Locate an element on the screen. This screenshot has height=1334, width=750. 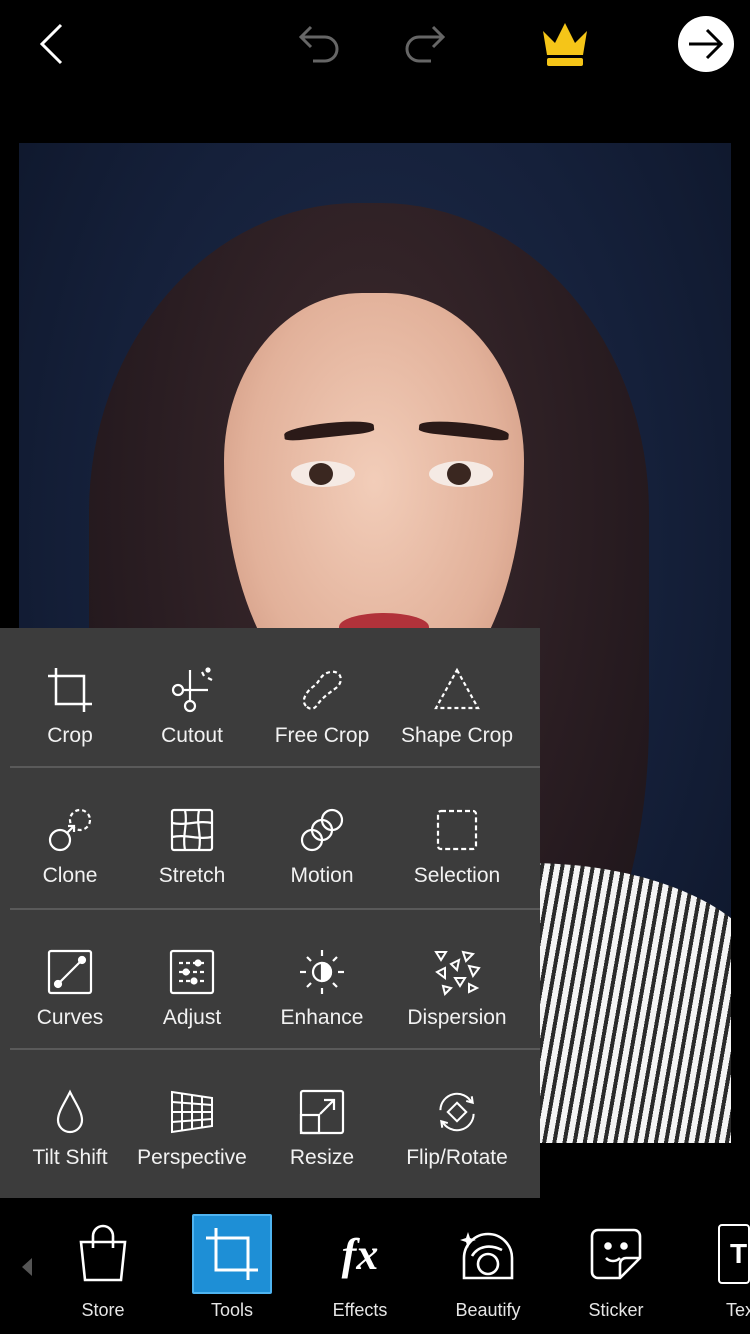
tool-label: Dispersion is located at coordinates (457, 1017).